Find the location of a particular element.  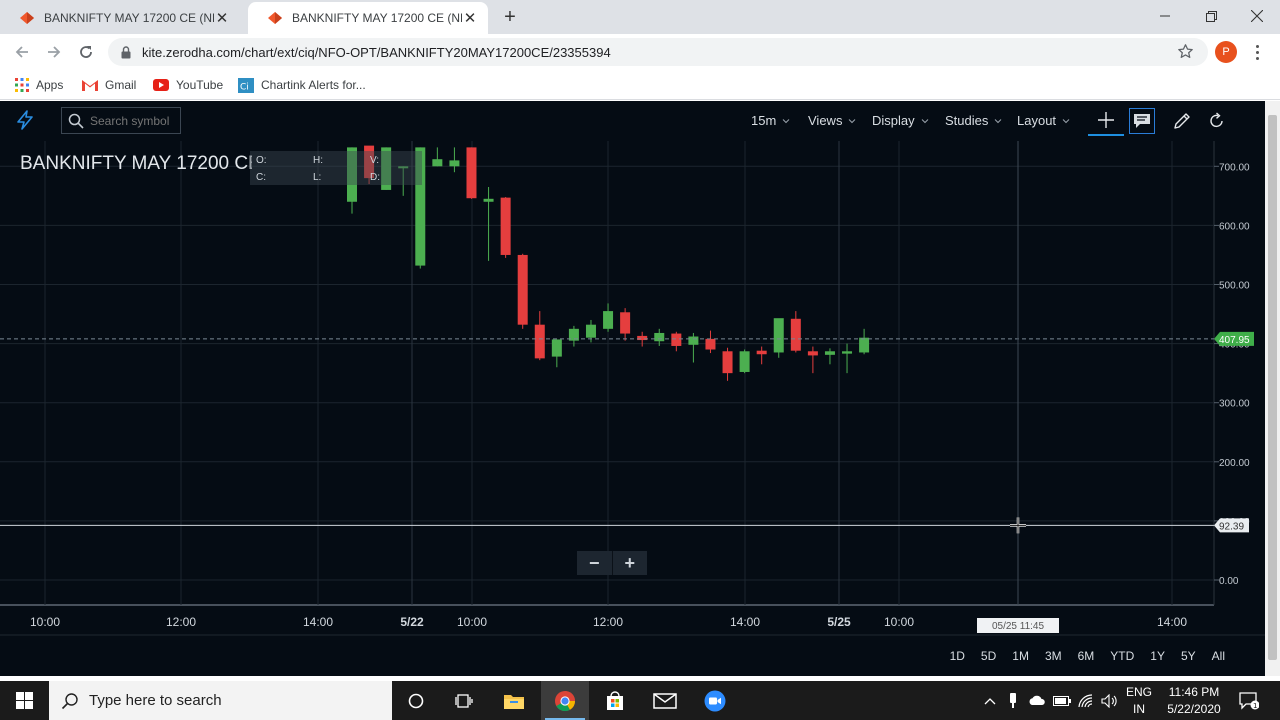

chartink-icon: Ci is located at coordinates (246, 85).